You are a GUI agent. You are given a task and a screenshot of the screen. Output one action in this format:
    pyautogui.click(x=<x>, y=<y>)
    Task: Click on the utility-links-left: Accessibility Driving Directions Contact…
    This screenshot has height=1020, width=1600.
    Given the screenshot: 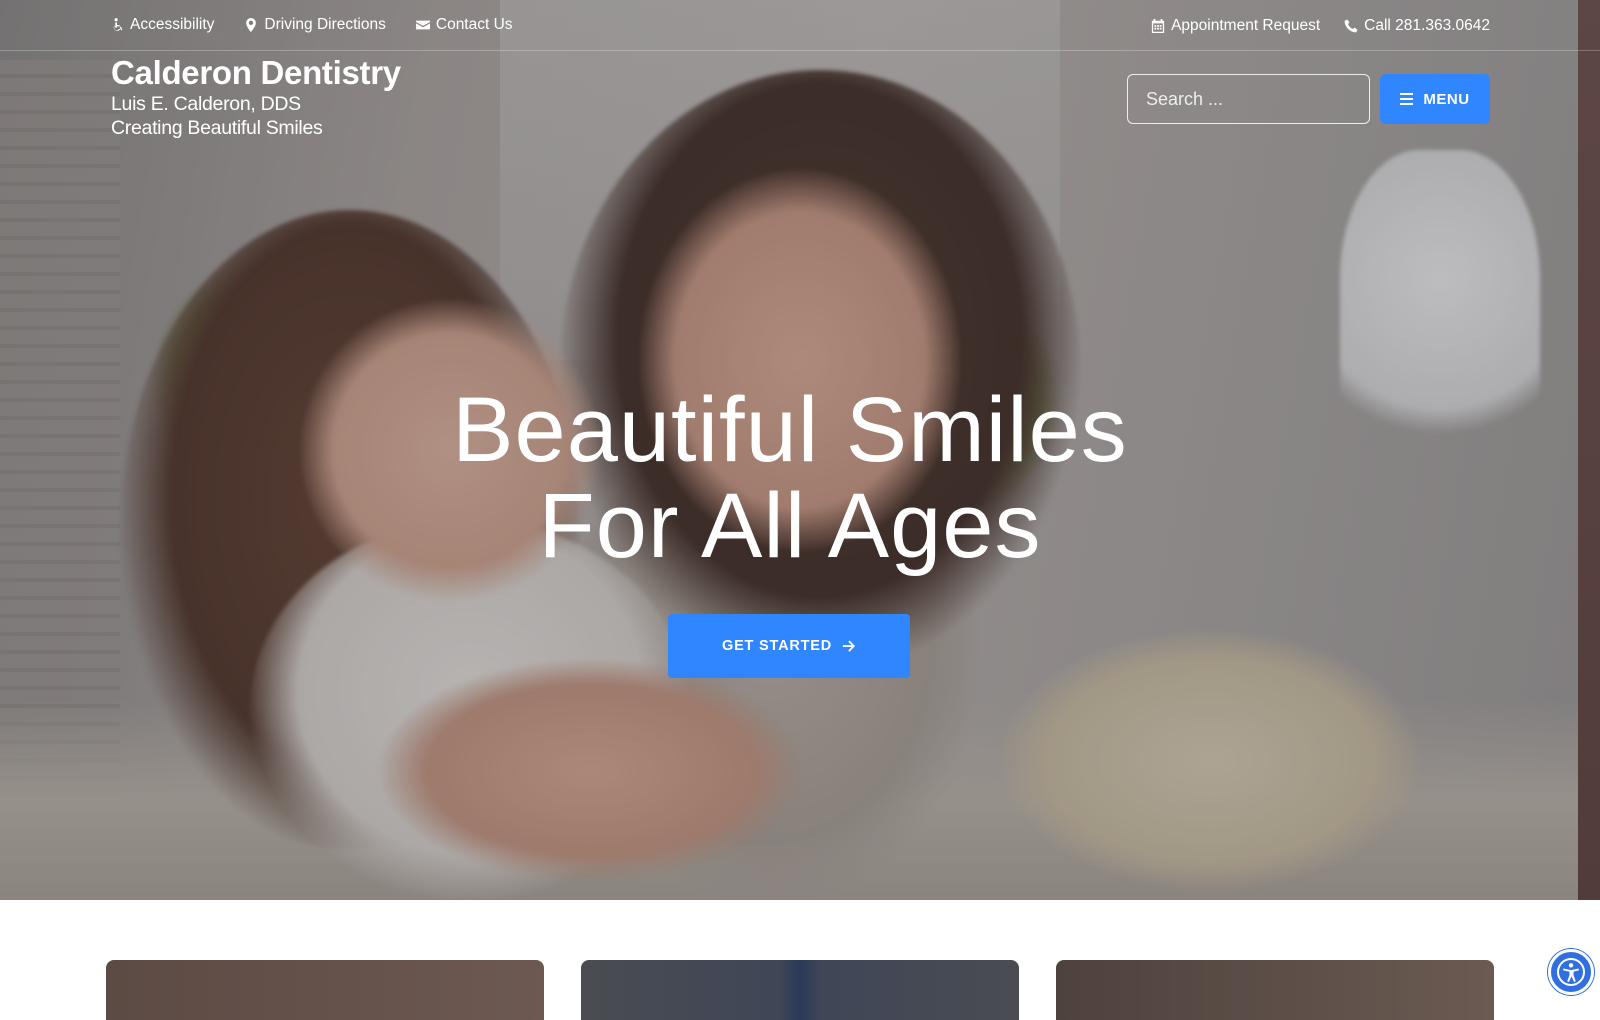 What is the action you would take?
    pyautogui.click(x=311, y=25)
    